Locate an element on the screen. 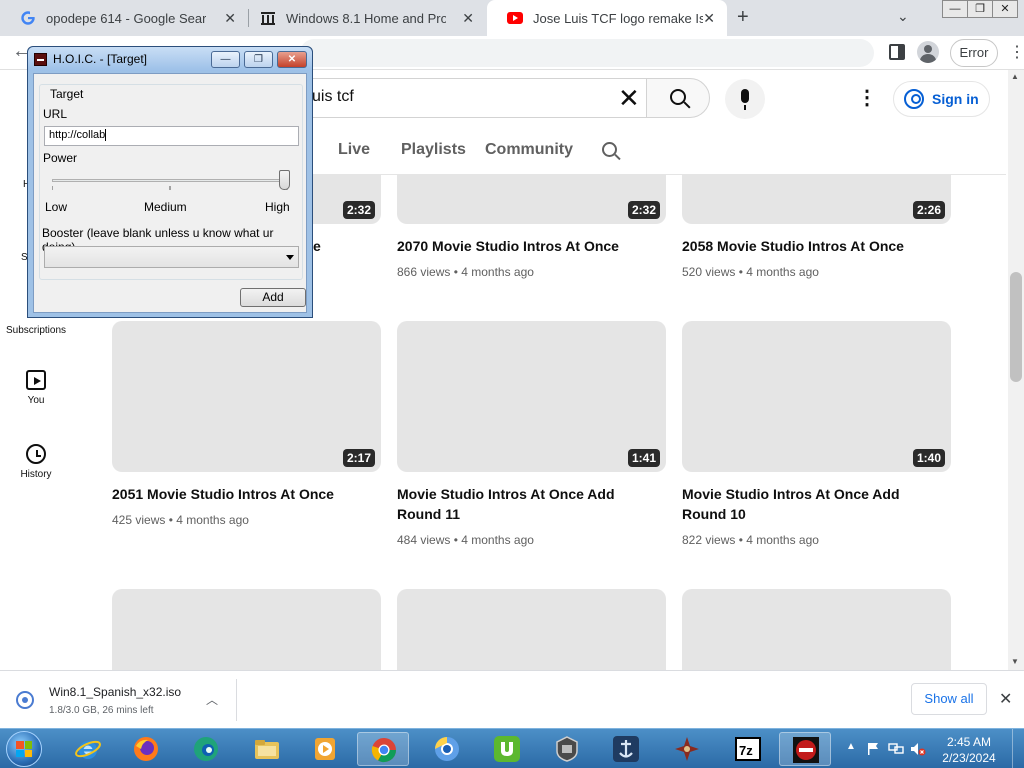 Image resolution: width=1024 pixels, height=768 pixels. taskbar-app-chrome is located at coordinates (383, 749).